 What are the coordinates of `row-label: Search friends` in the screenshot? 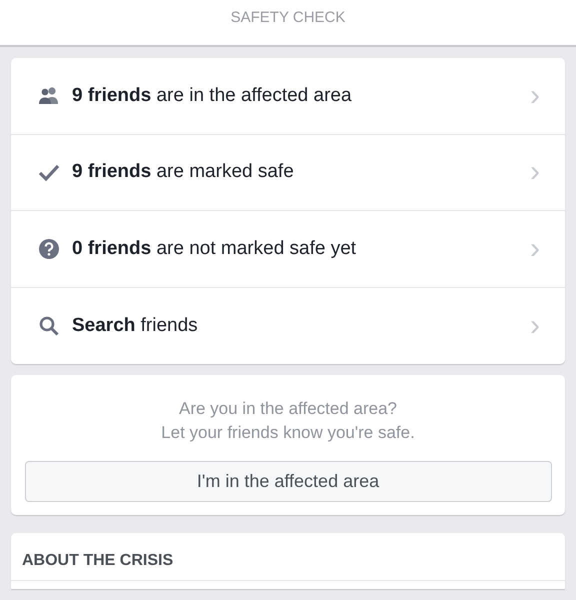 It's located at (301, 326).